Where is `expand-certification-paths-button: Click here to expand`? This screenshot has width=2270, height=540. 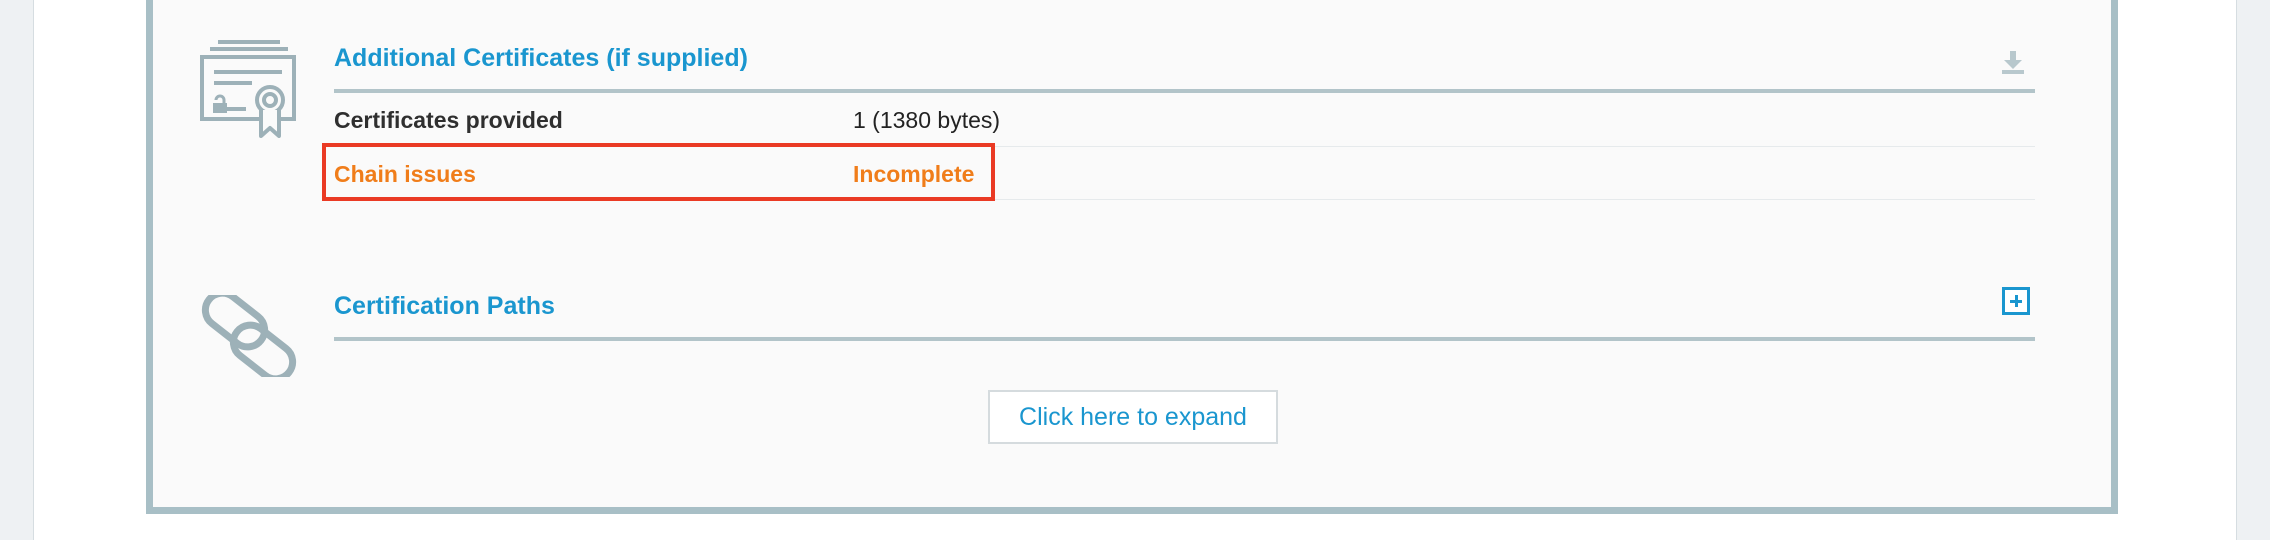 expand-certification-paths-button: Click here to expand is located at coordinates (1133, 417).